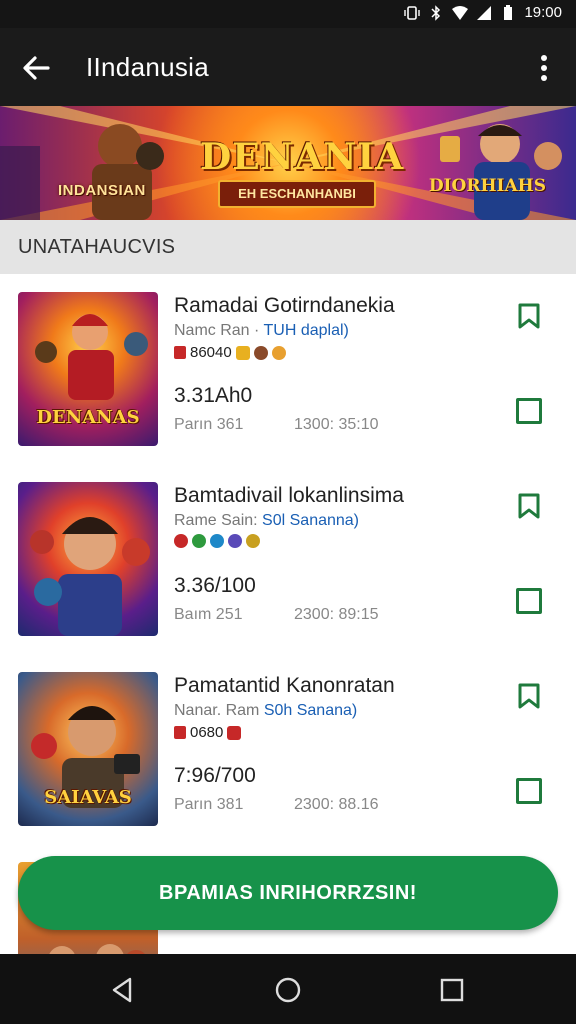  Describe the element at coordinates (288, 14) in the screenshot. I see `status-bar: 19:00` at that location.